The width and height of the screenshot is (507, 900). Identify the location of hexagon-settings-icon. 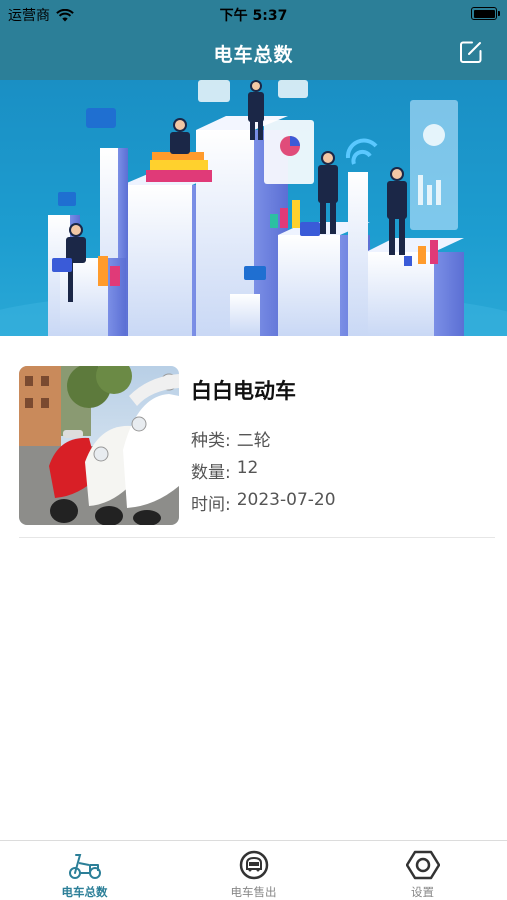
(422, 865).